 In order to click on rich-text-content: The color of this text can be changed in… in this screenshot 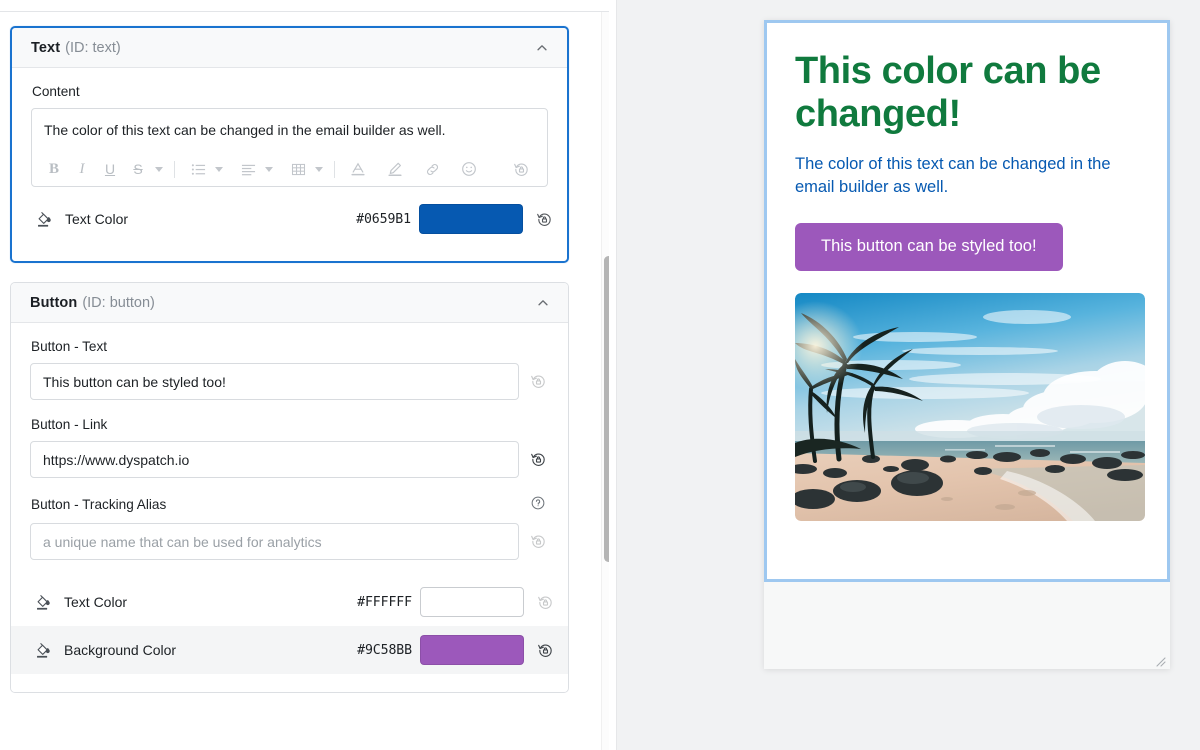, I will do `click(289, 131)`.